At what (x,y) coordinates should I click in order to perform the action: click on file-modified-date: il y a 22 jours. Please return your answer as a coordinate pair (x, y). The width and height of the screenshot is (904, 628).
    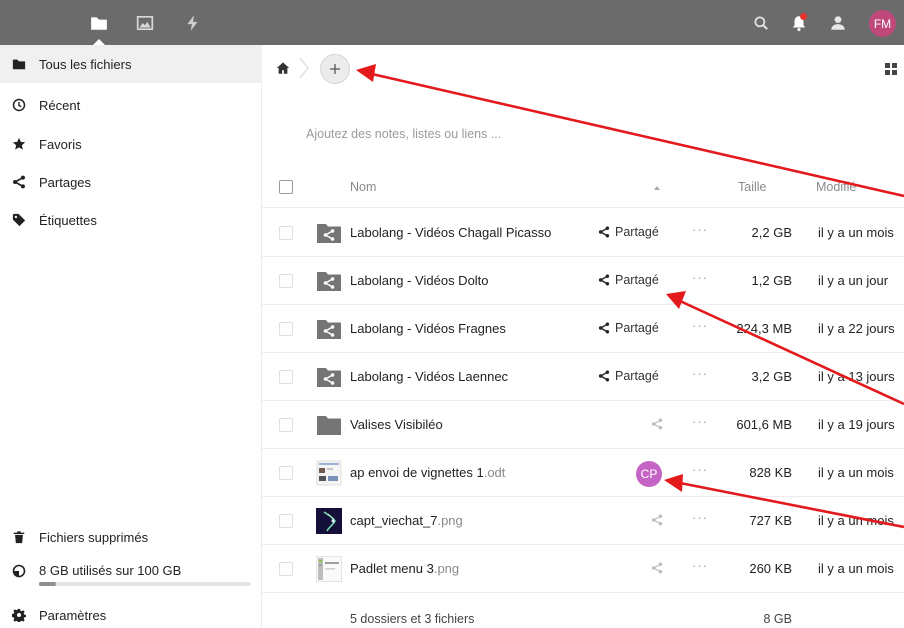
    Looking at the image, I should click on (856, 328).